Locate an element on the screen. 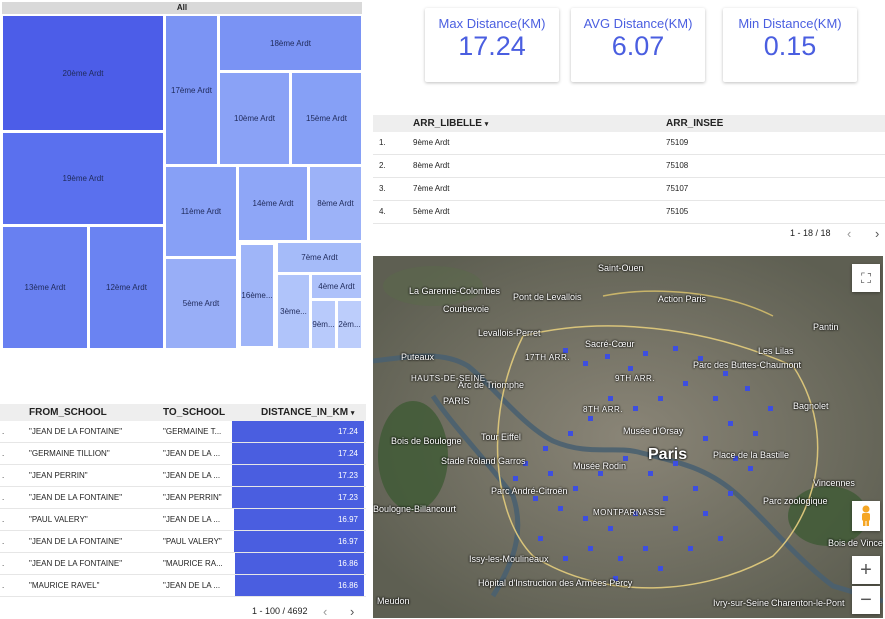  table-row: 3. 7ème Ardt 75107 is located at coordinates (629, 189).